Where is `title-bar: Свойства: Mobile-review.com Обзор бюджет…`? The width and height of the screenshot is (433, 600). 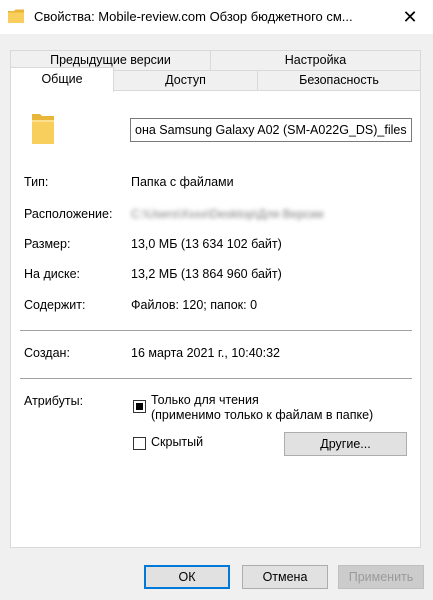 title-bar: Свойства: Mobile-review.com Обзор бюджет… is located at coordinates (216, 17).